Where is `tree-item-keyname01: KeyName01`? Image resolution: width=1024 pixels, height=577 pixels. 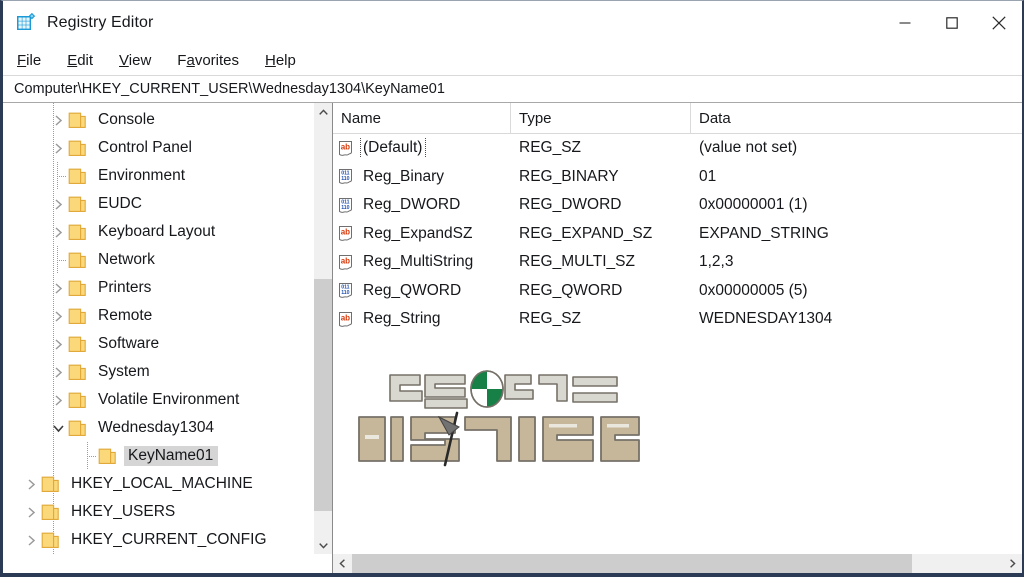 tree-item-keyname01: KeyName01 is located at coordinates (158, 456).